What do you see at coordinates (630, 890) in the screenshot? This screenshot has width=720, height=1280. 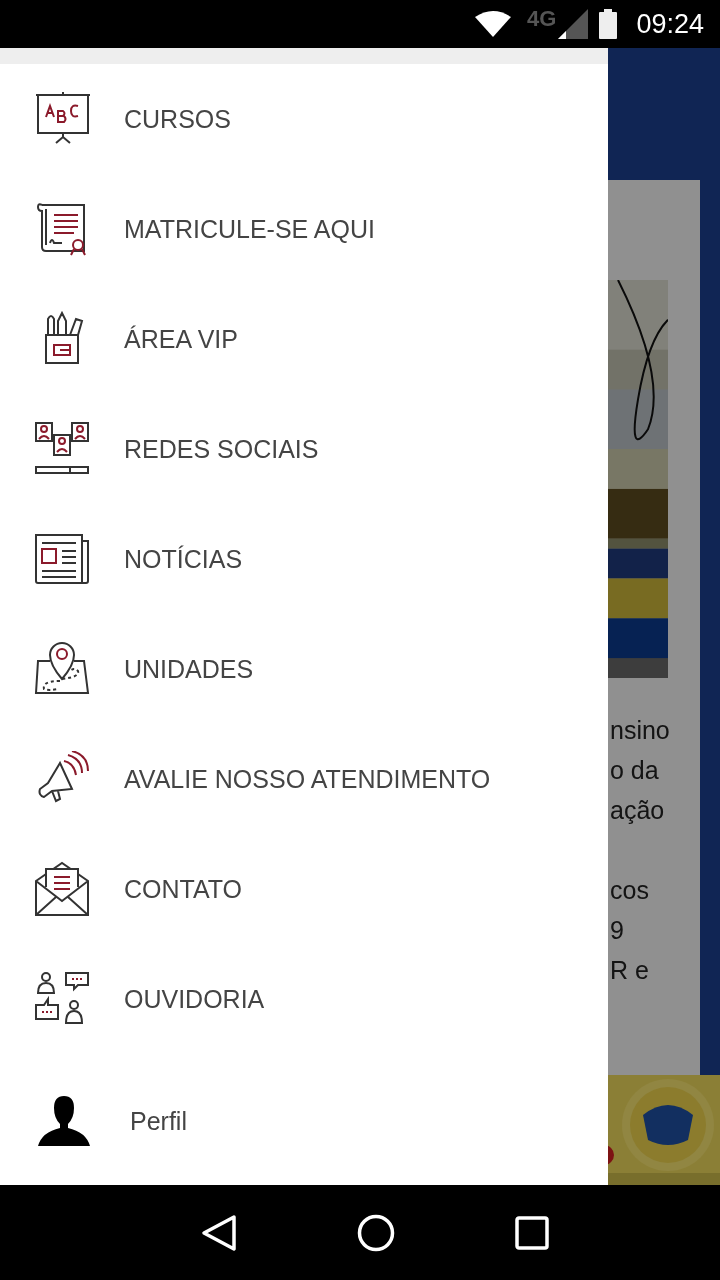 I see `paragraph-text-line: cos` at bounding box center [630, 890].